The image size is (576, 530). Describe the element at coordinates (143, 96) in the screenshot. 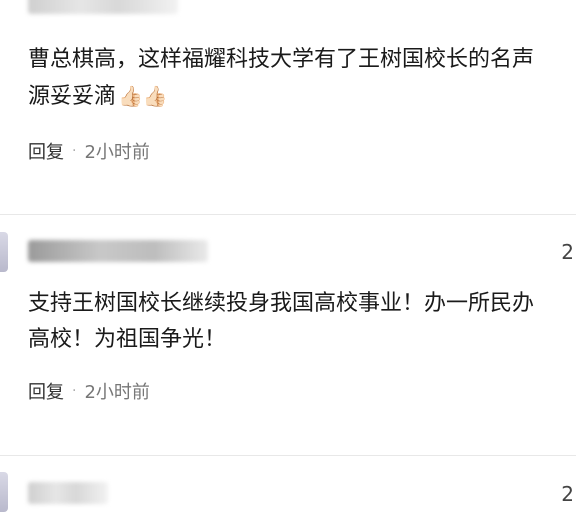

I see `thumbs-up-emoji: 👍🏻👍🏻` at that location.